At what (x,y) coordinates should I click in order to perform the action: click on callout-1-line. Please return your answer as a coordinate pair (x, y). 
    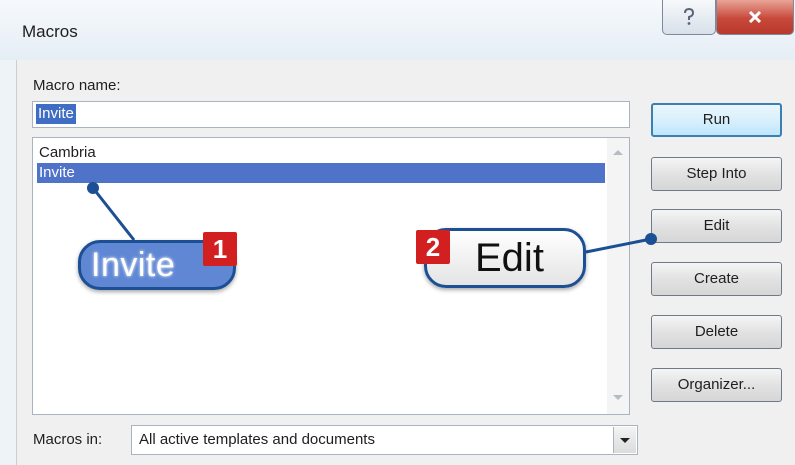
    Looking at the image, I should click on (113, 214).